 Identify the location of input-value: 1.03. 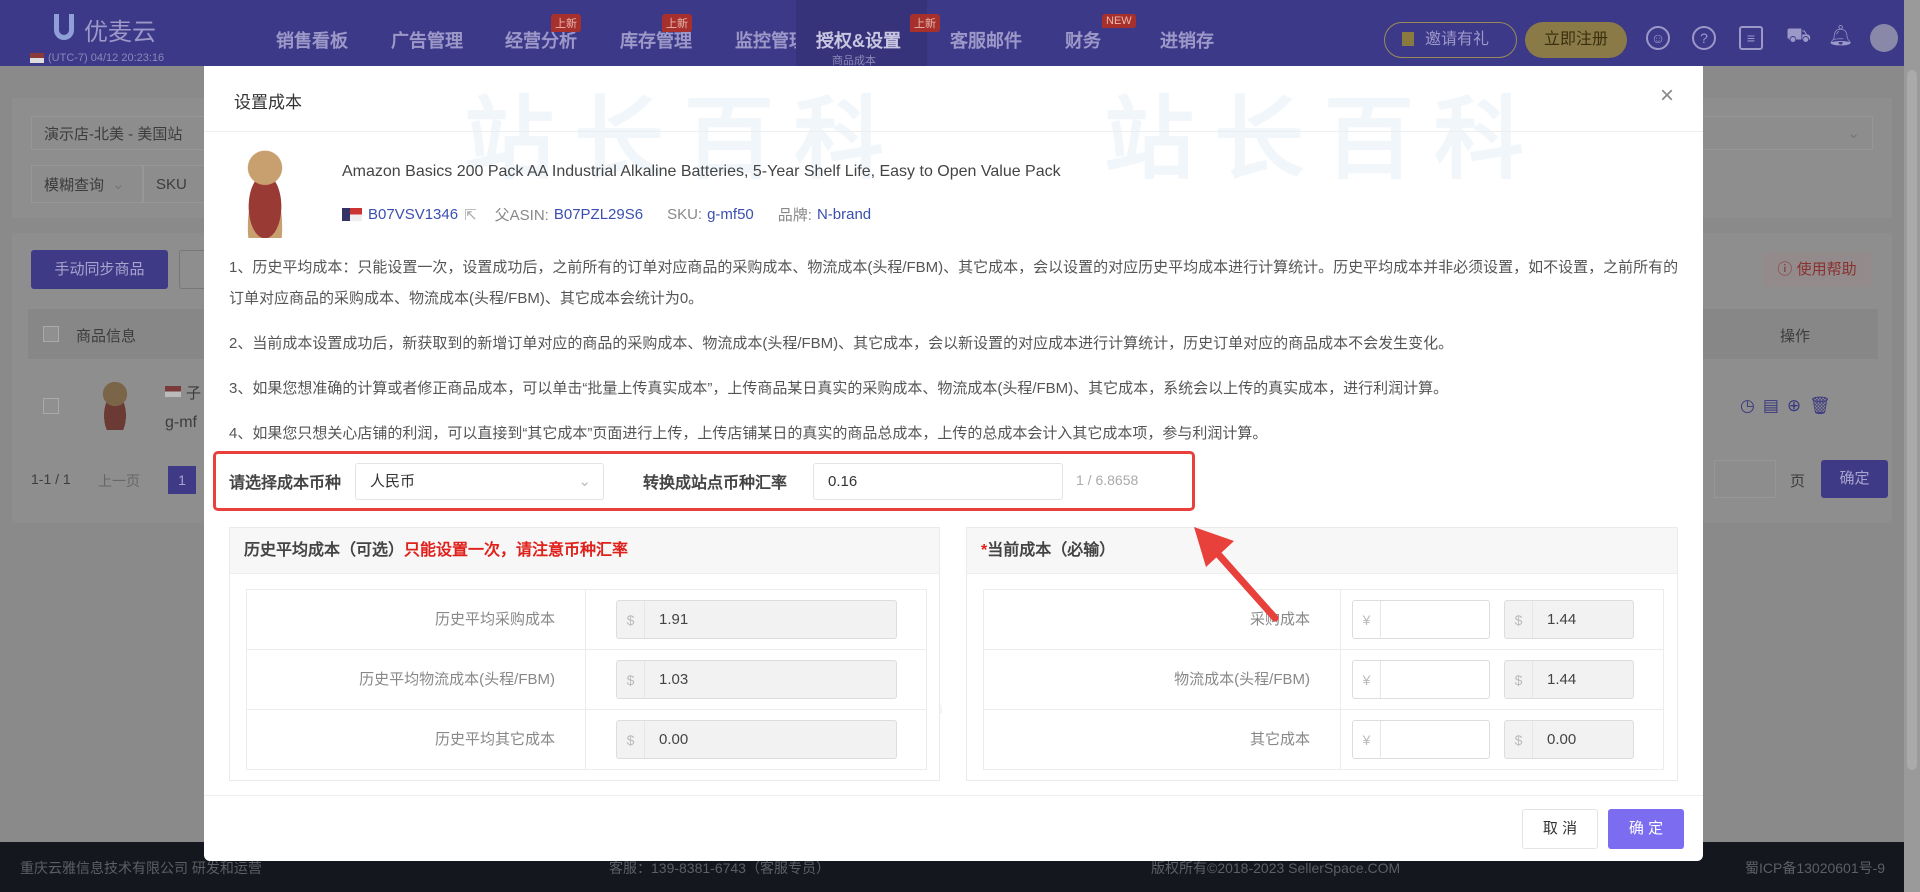
(674, 679).